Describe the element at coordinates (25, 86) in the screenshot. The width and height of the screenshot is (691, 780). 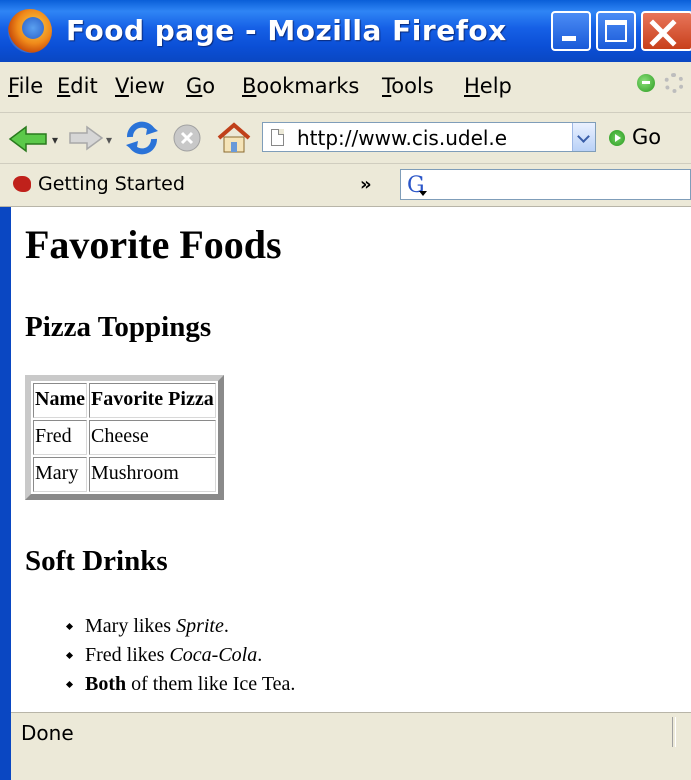
I see `menu-file: File` at that location.